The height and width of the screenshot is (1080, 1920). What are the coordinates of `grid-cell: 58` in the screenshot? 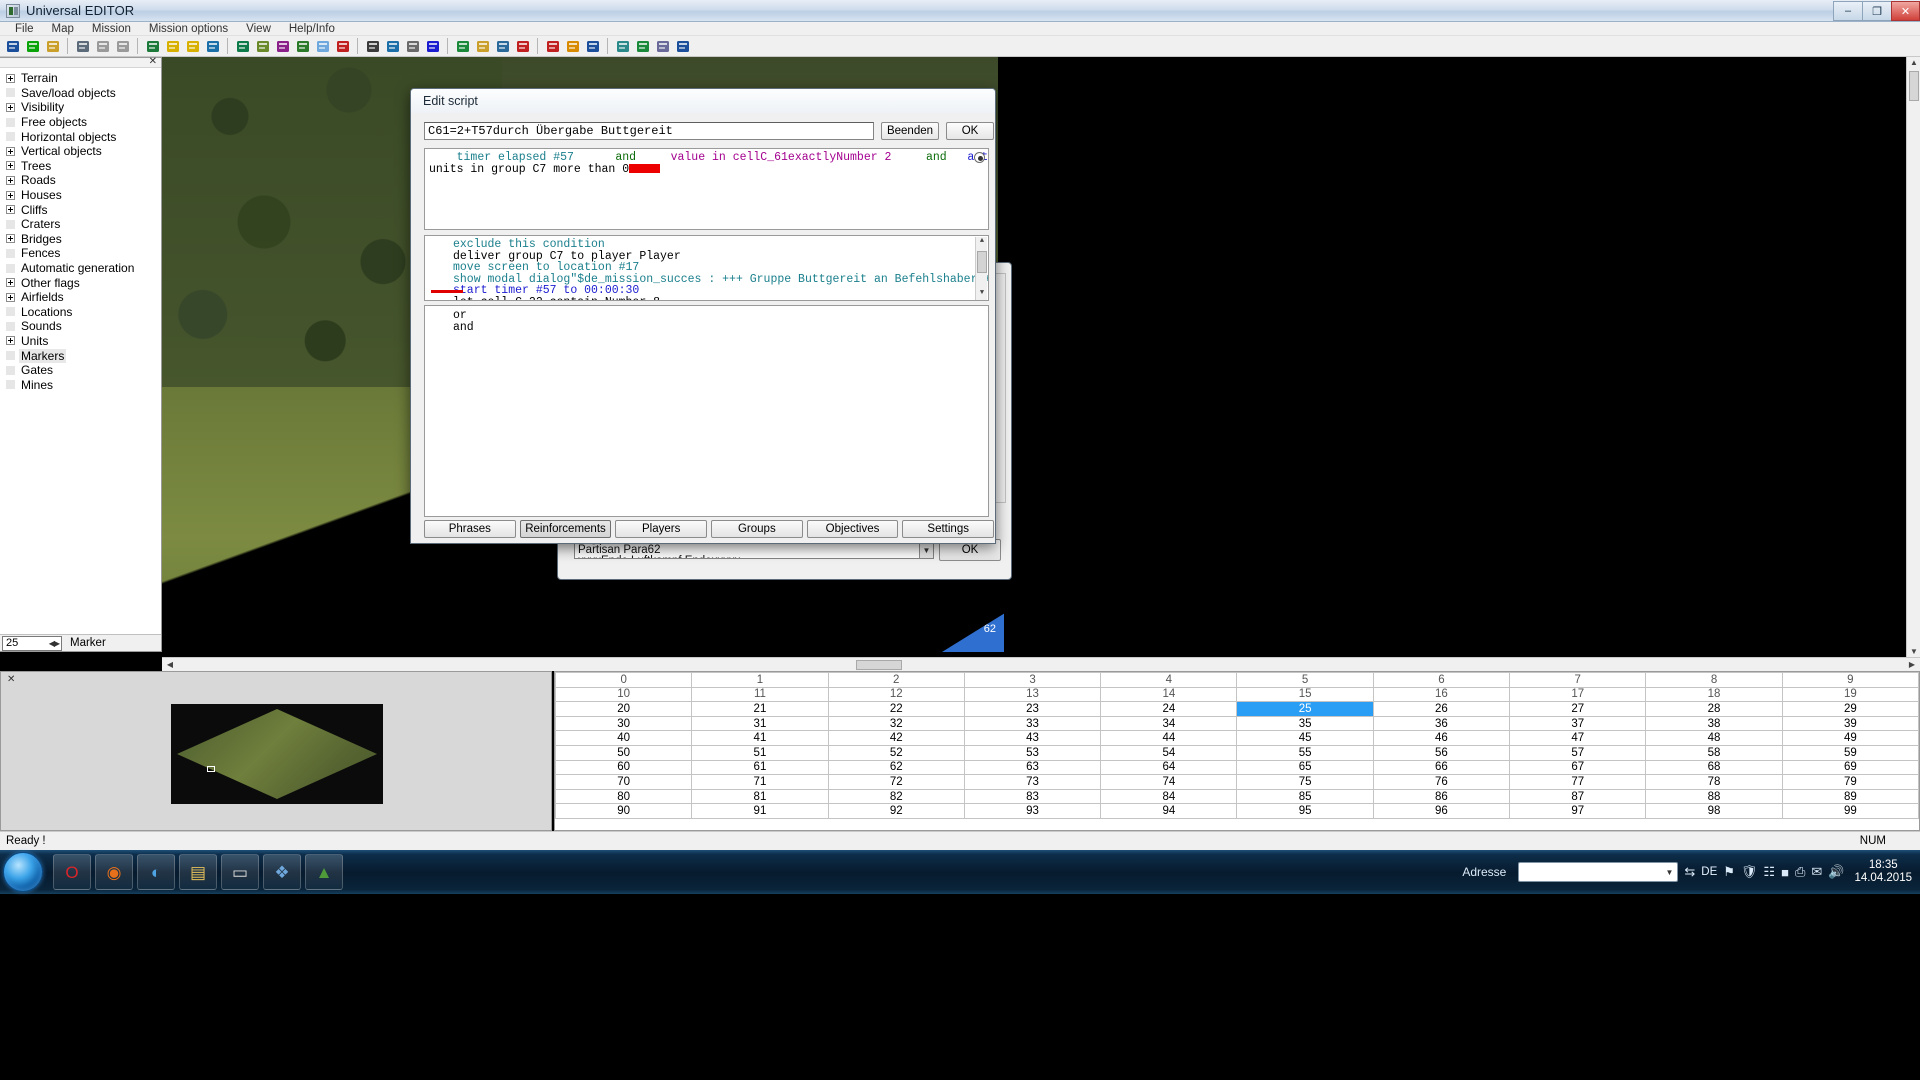 It's located at (1714, 752).